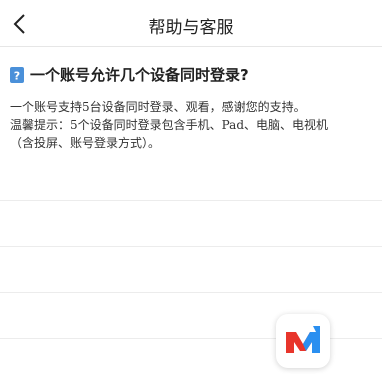  What do you see at coordinates (169, 125) in the screenshot?
I see `faq-answer-line: 温馨提示：5个设备同时登录包含手机、Pad、电脑、电视机` at bounding box center [169, 125].